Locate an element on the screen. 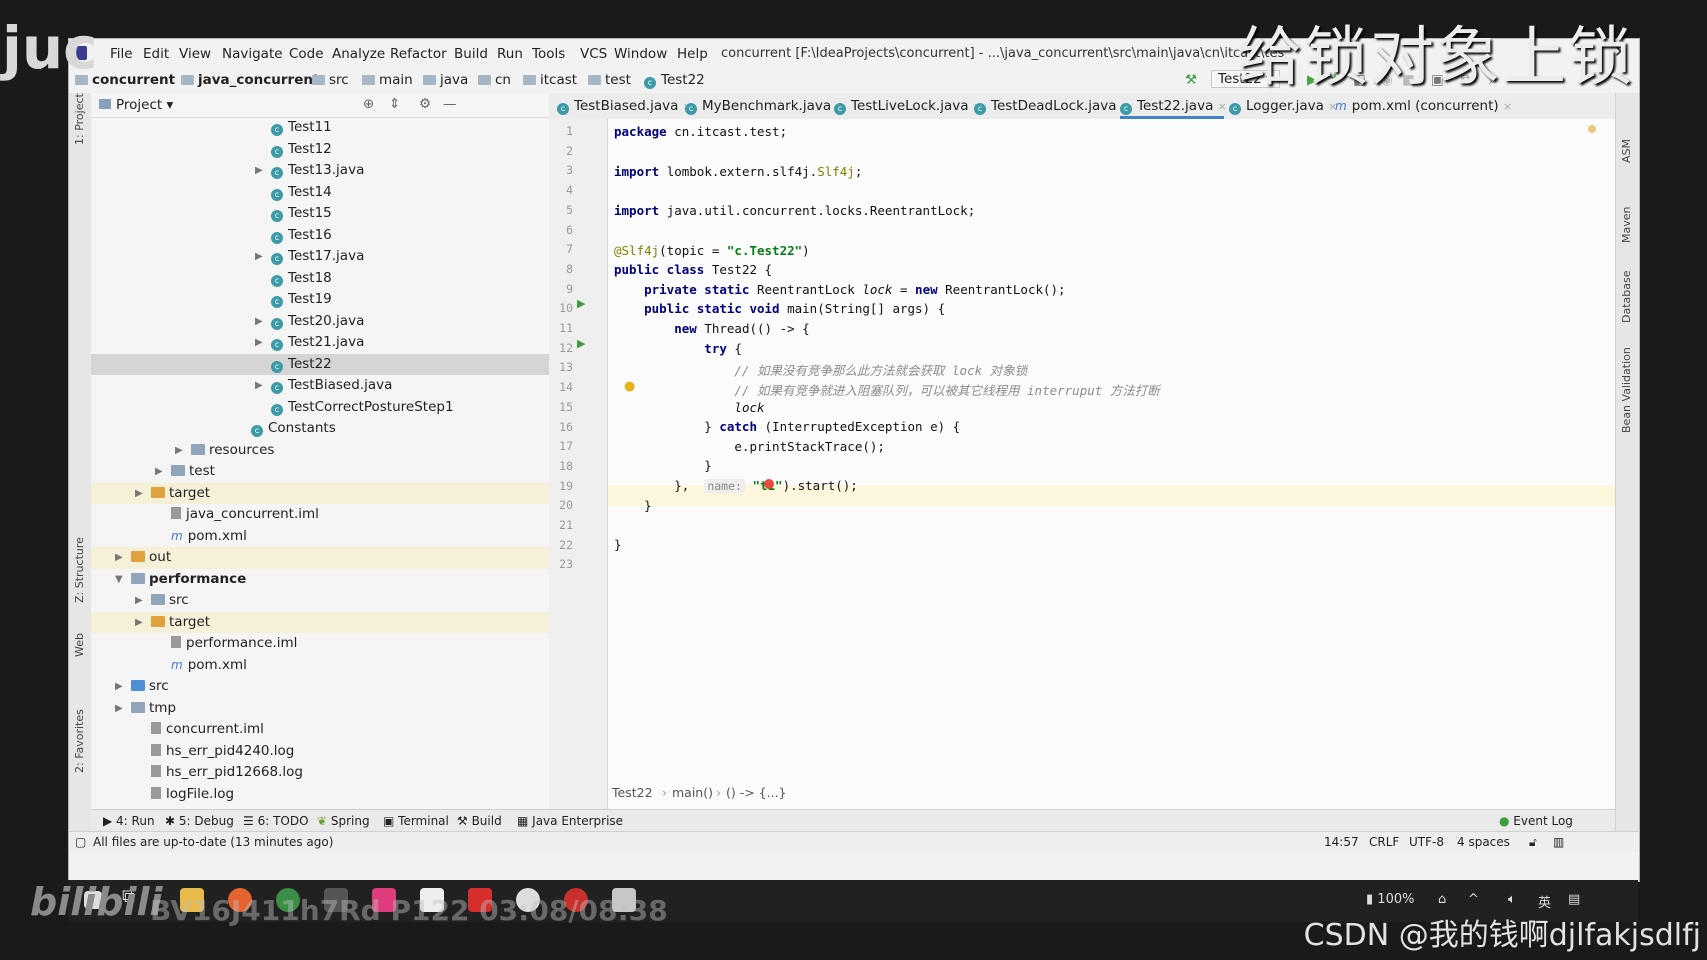 This screenshot has width=1707, height=960. collapse-all-icon: ⇕ is located at coordinates (394, 104).